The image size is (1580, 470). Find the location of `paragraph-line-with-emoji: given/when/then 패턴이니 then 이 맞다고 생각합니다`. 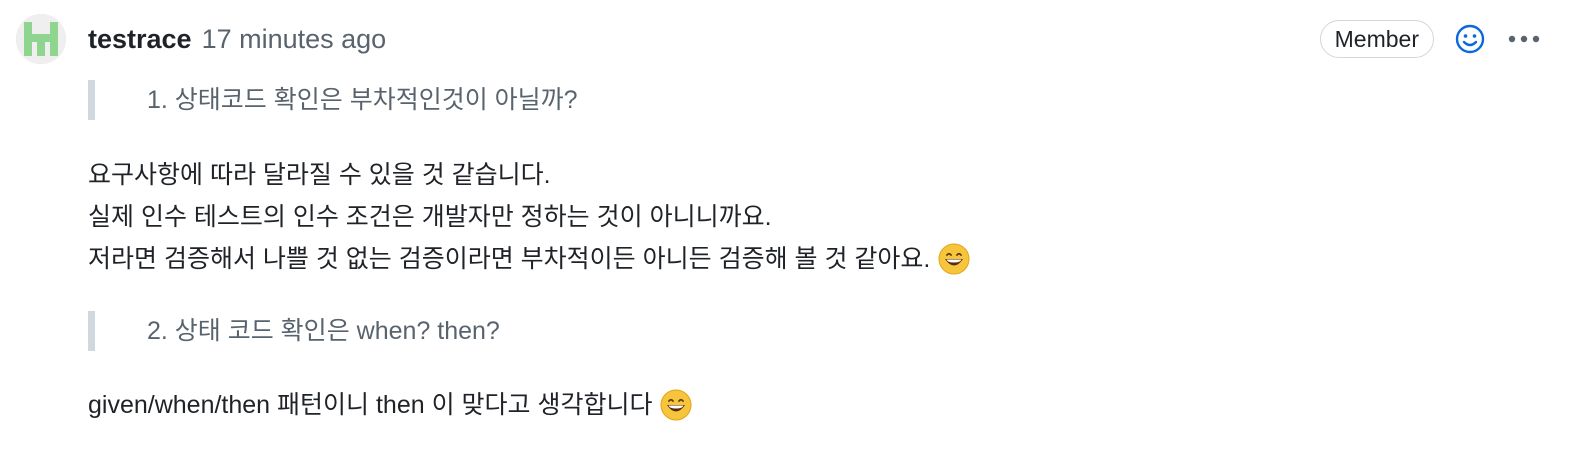

paragraph-line-with-emoji: given/when/then 패턴이니 then 이 맞다고 생각합니다 is located at coordinates (390, 409).